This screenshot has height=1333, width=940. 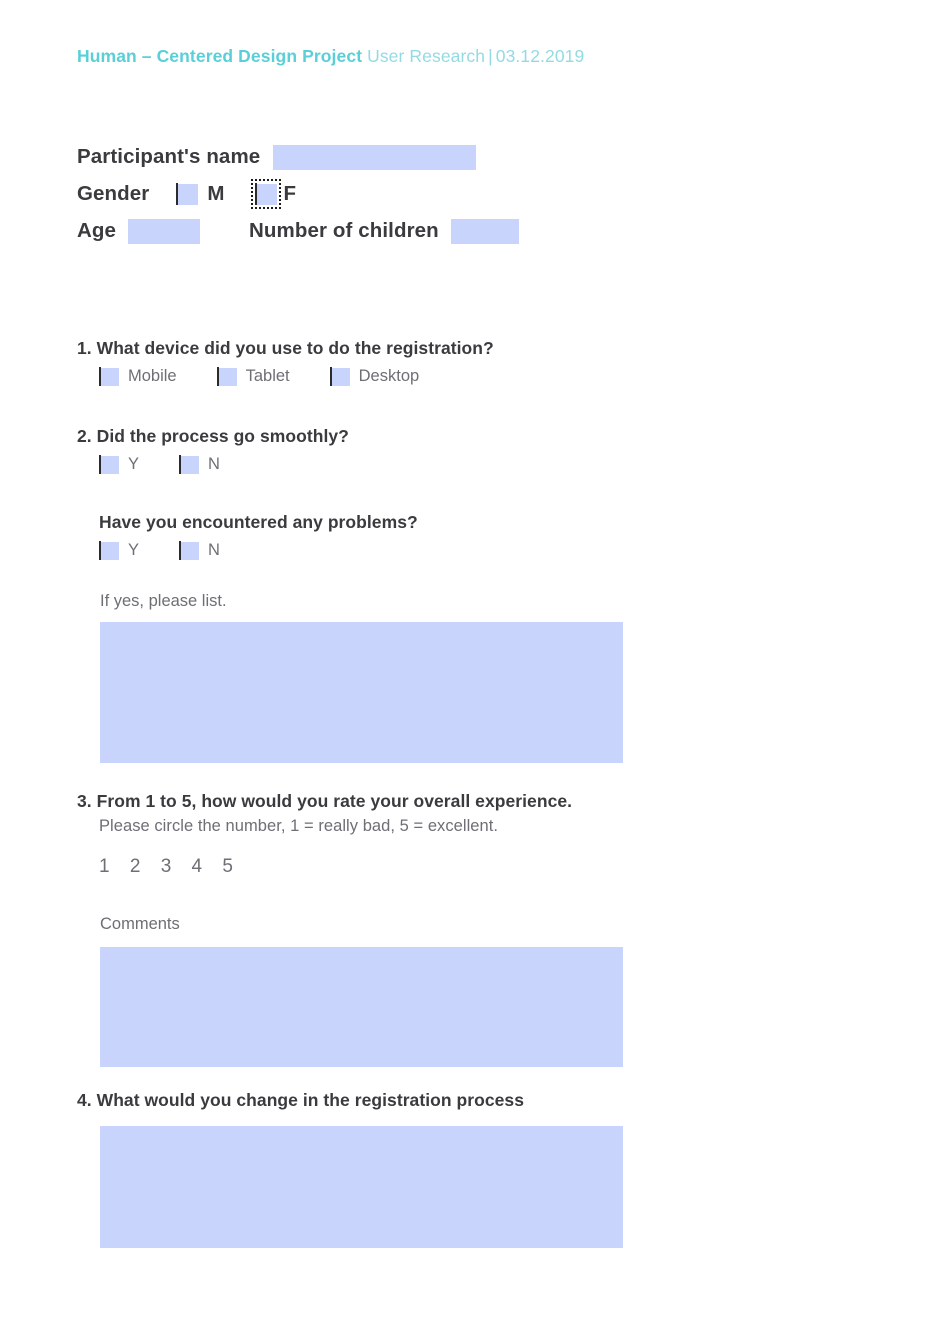 What do you see at coordinates (289, 193) in the screenshot?
I see `gender-label-female: F` at bounding box center [289, 193].